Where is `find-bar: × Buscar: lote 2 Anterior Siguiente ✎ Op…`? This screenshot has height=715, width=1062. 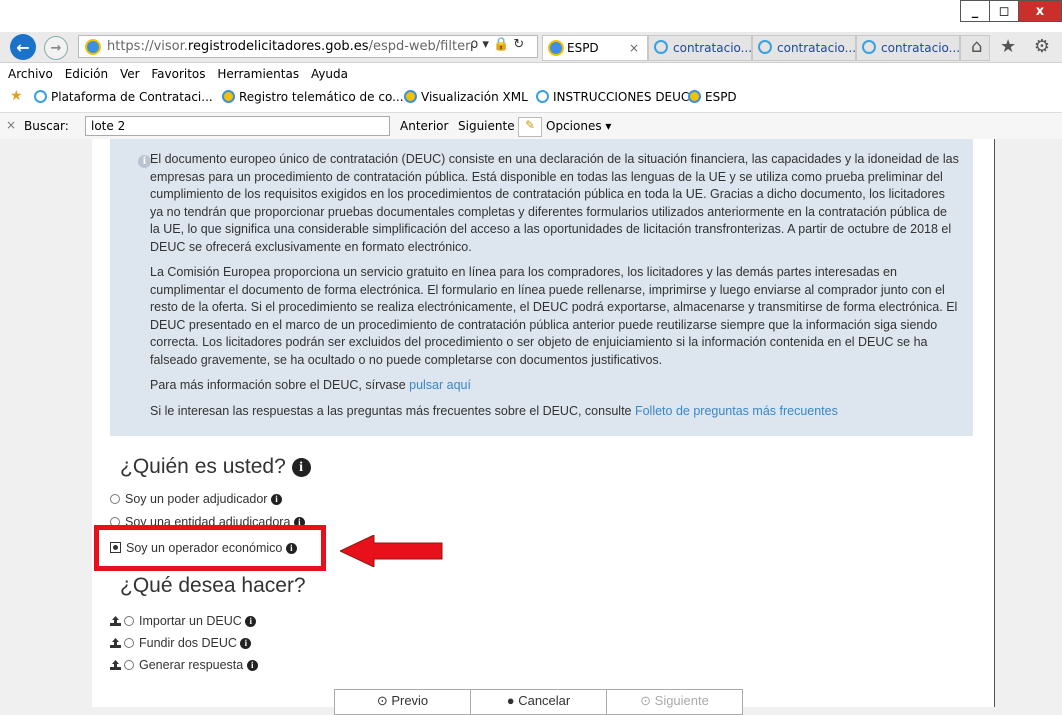
find-bar: × Buscar: lote 2 Anterior Siguiente ✎ Op… is located at coordinates (531, 126).